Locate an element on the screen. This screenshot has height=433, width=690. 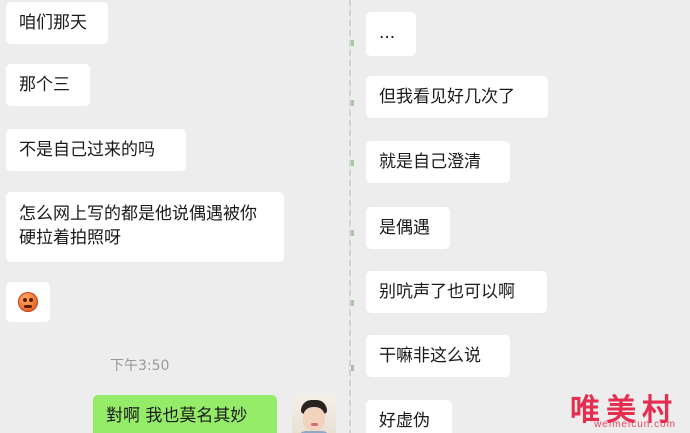
message-bubble: 别吭声了也可以啊 is located at coordinates (456, 292).